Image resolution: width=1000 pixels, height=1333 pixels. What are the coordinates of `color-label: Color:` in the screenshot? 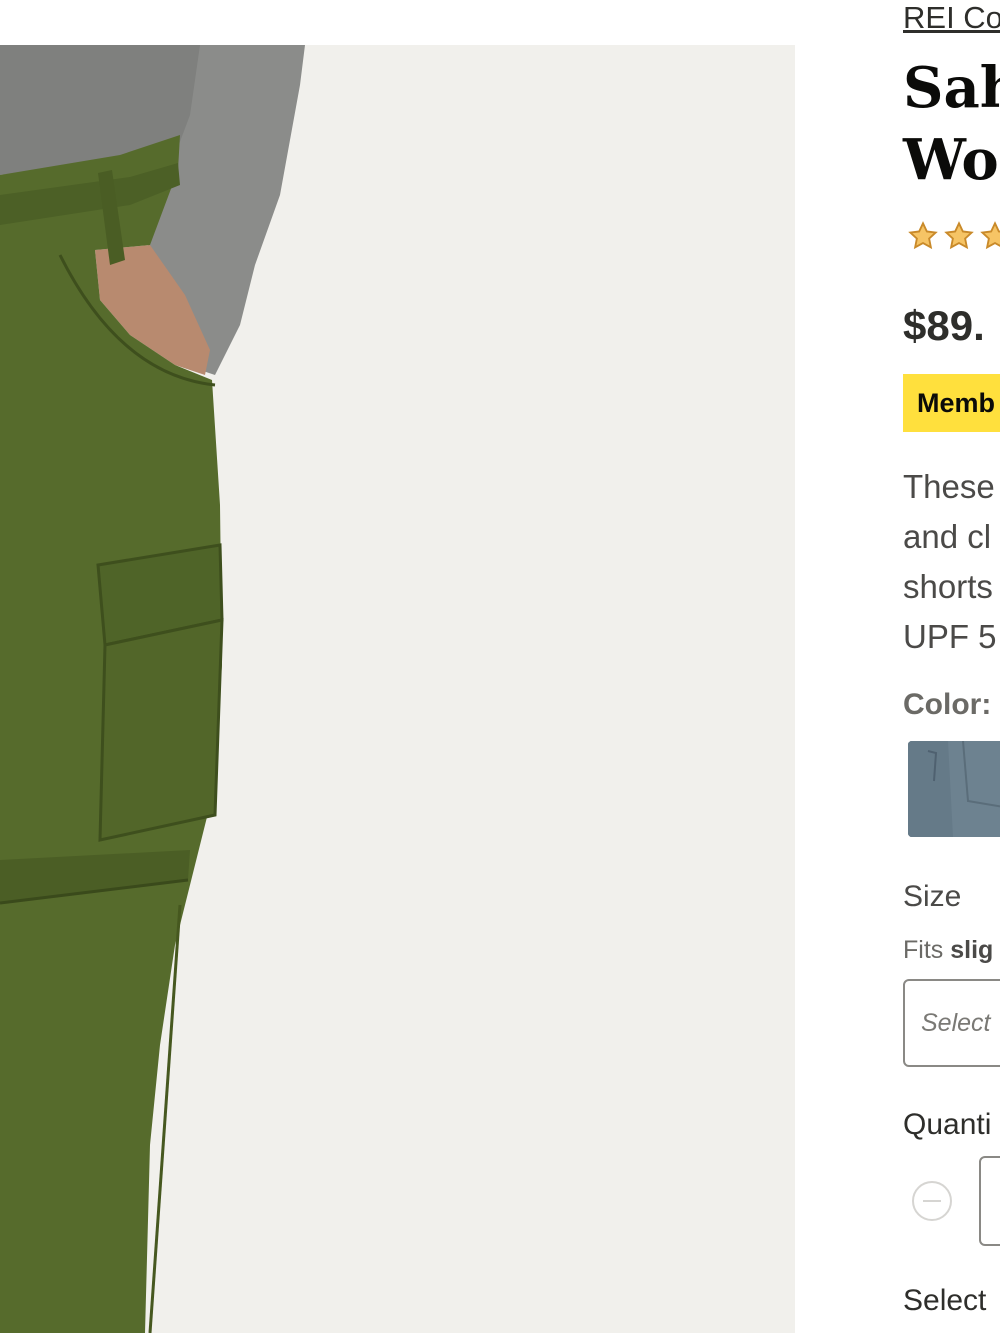 It's located at (947, 704).